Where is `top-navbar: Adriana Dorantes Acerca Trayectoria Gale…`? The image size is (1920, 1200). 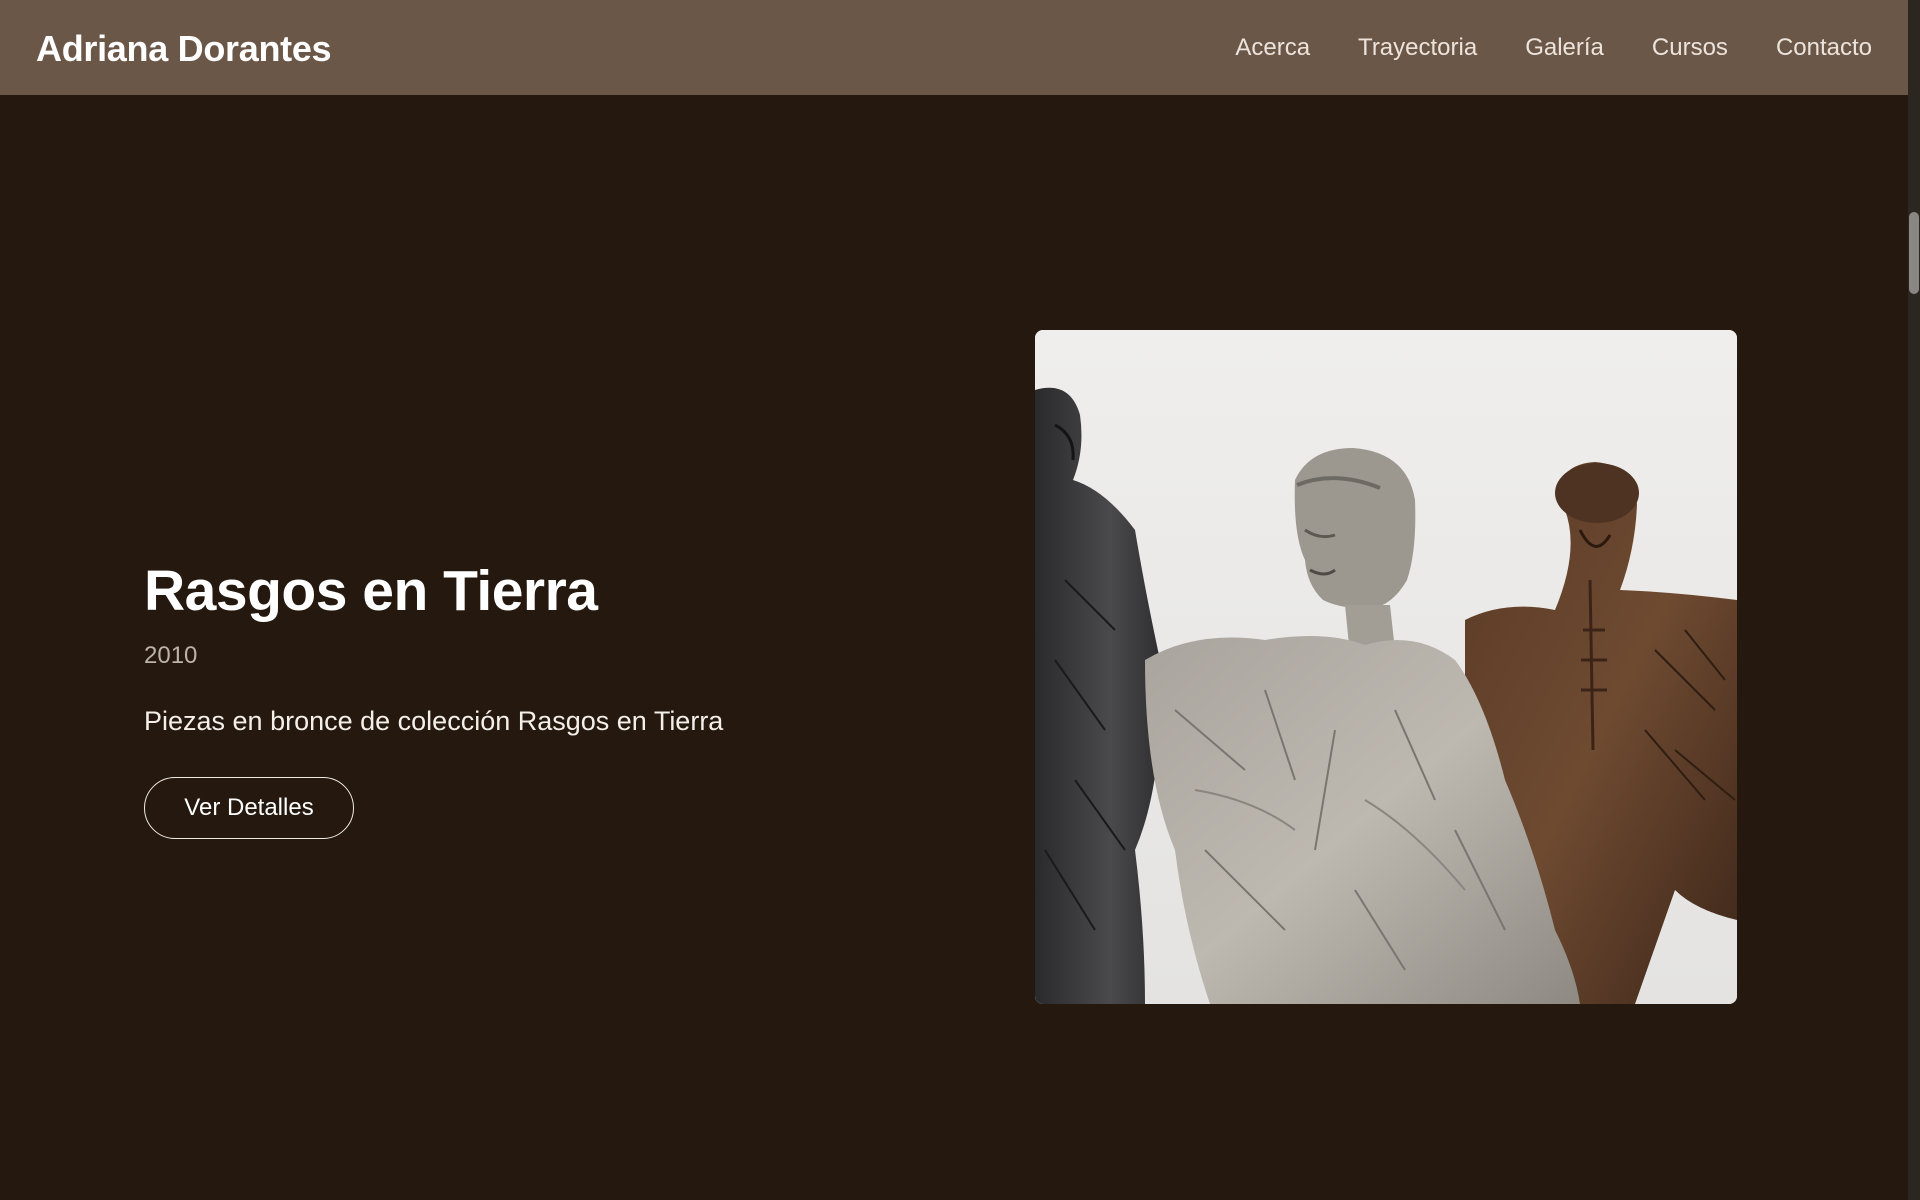 top-navbar: Adriana Dorantes Acerca Trayectoria Gale… is located at coordinates (954, 47).